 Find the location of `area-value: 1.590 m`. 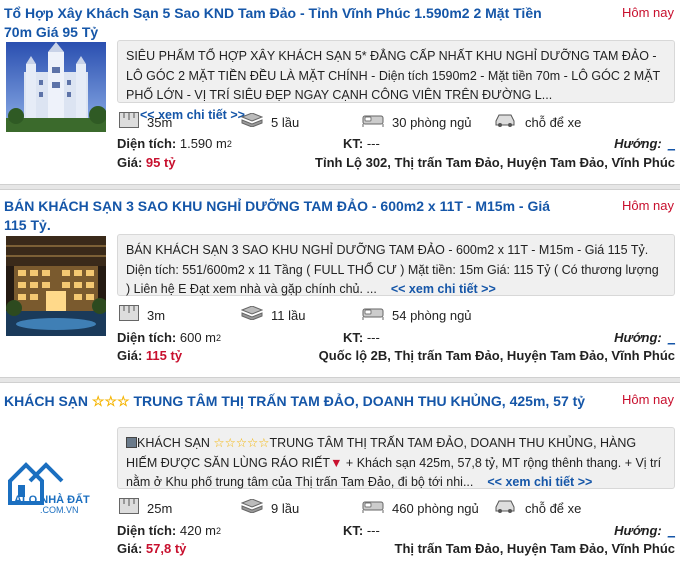

area-value: 1.590 m is located at coordinates (203, 143).